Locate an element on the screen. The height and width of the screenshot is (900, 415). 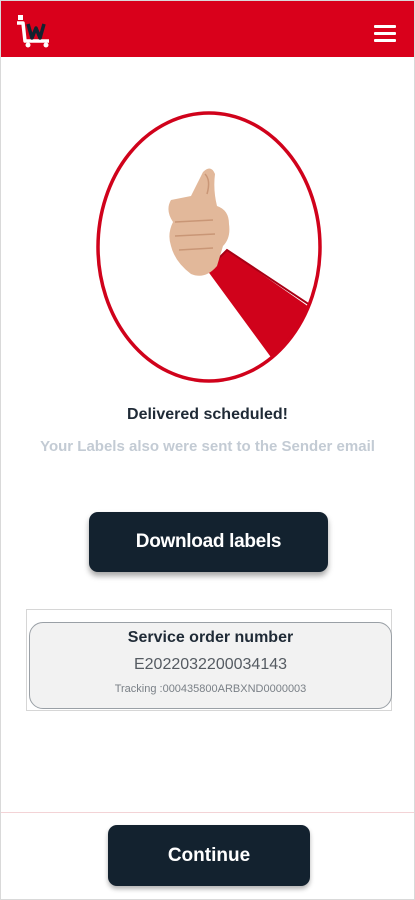
app-header is located at coordinates (207, 29).